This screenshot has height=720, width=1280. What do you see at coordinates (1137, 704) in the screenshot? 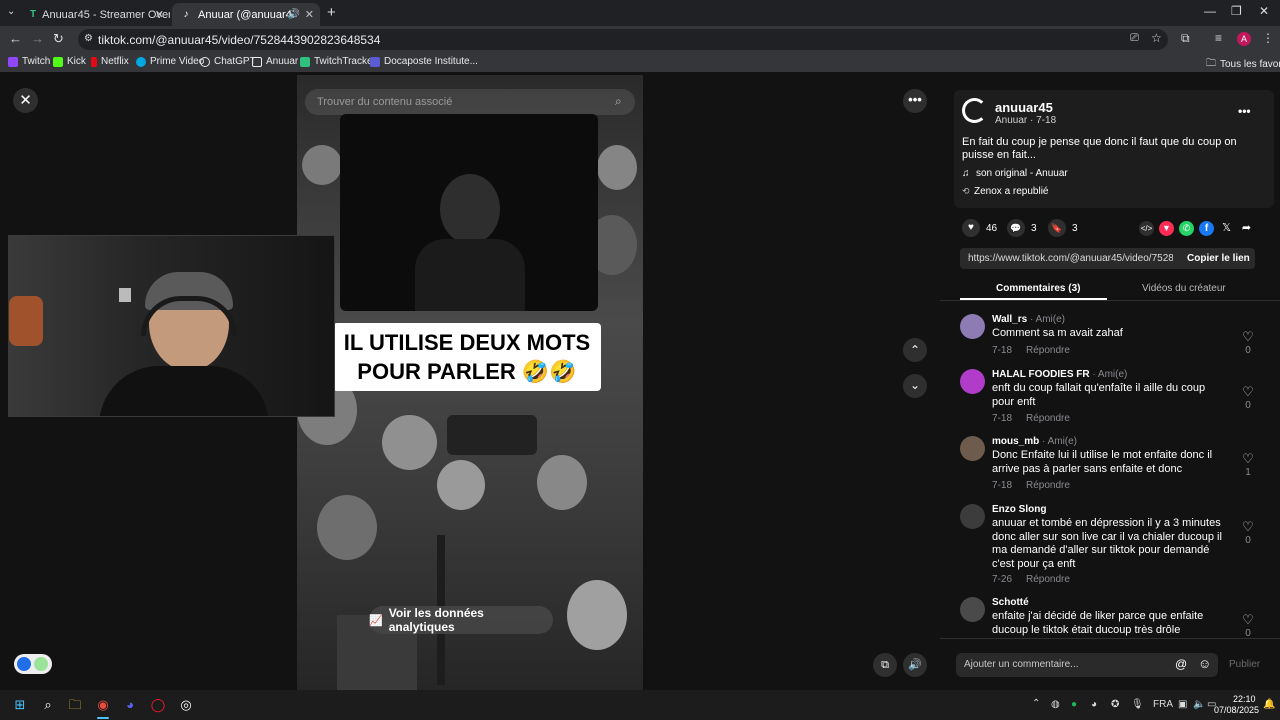
I see `microphone-icon: 🎙` at bounding box center [1137, 704].